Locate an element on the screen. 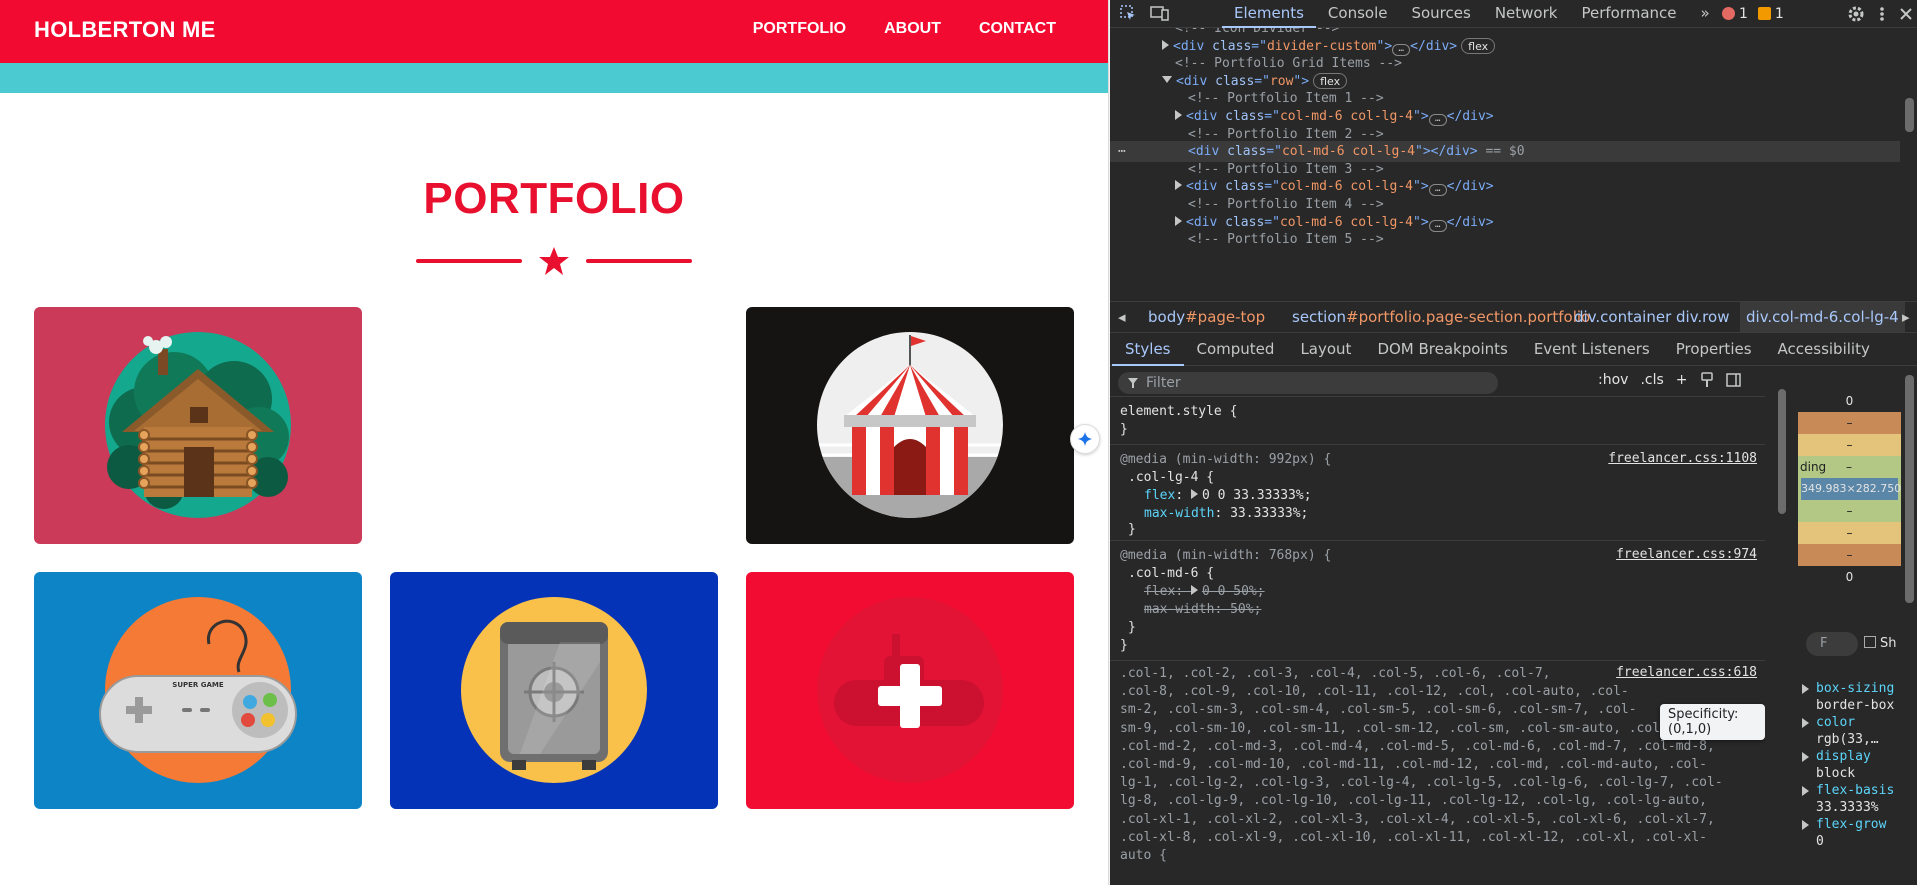 The width and height of the screenshot is (1917, 885). breadcrumb-body: body#page-top is located at coordinates (1206, 317).